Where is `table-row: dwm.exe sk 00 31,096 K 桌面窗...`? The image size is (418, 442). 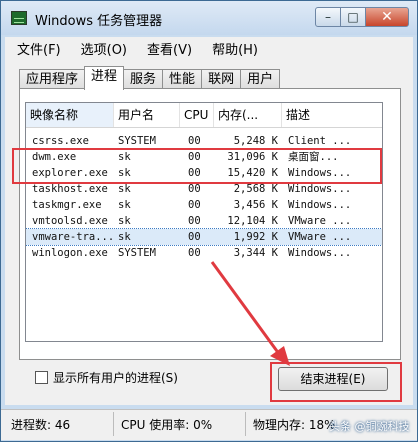
table-row: dwm.exe sk 00 31,096 K 桌面窗... is located at coordinates (204, 157).